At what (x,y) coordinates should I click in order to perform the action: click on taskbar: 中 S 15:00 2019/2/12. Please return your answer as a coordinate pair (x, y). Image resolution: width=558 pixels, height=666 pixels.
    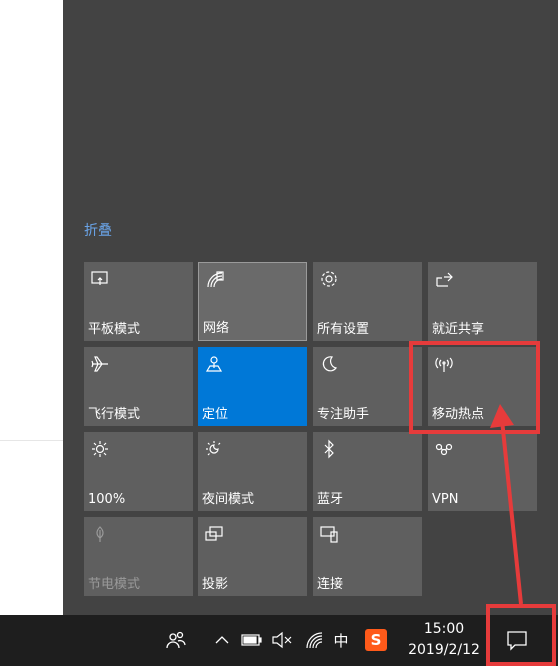
    Looking at the image, I should click on (279, 640).